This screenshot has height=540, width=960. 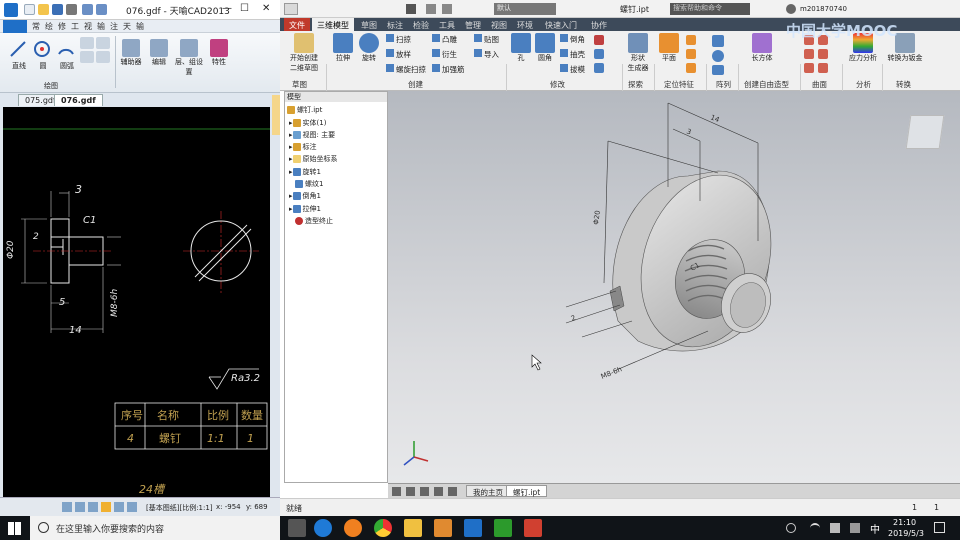 I want to click on inventor-taskbar-icon, so click(x=473, y=528).